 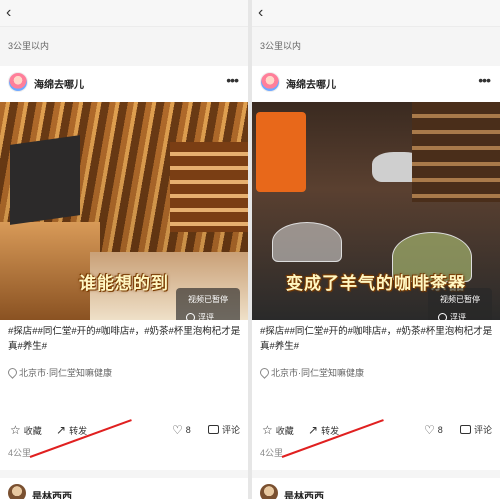 What do you see at coordinates (45, 180) in the screenshot?
I see `dark-panel-shape` at bounding box center [45, 180].